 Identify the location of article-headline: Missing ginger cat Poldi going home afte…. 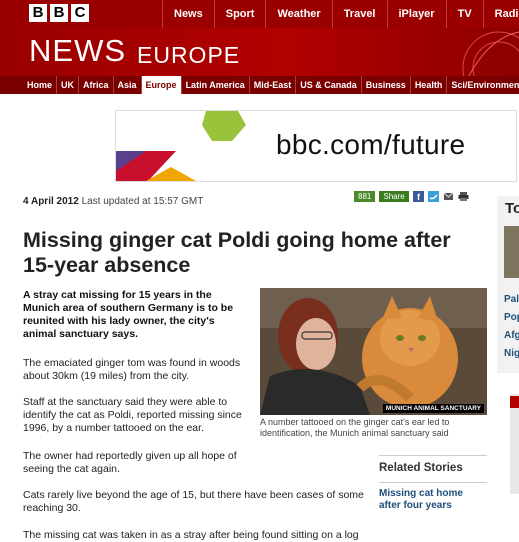
(237, 252).